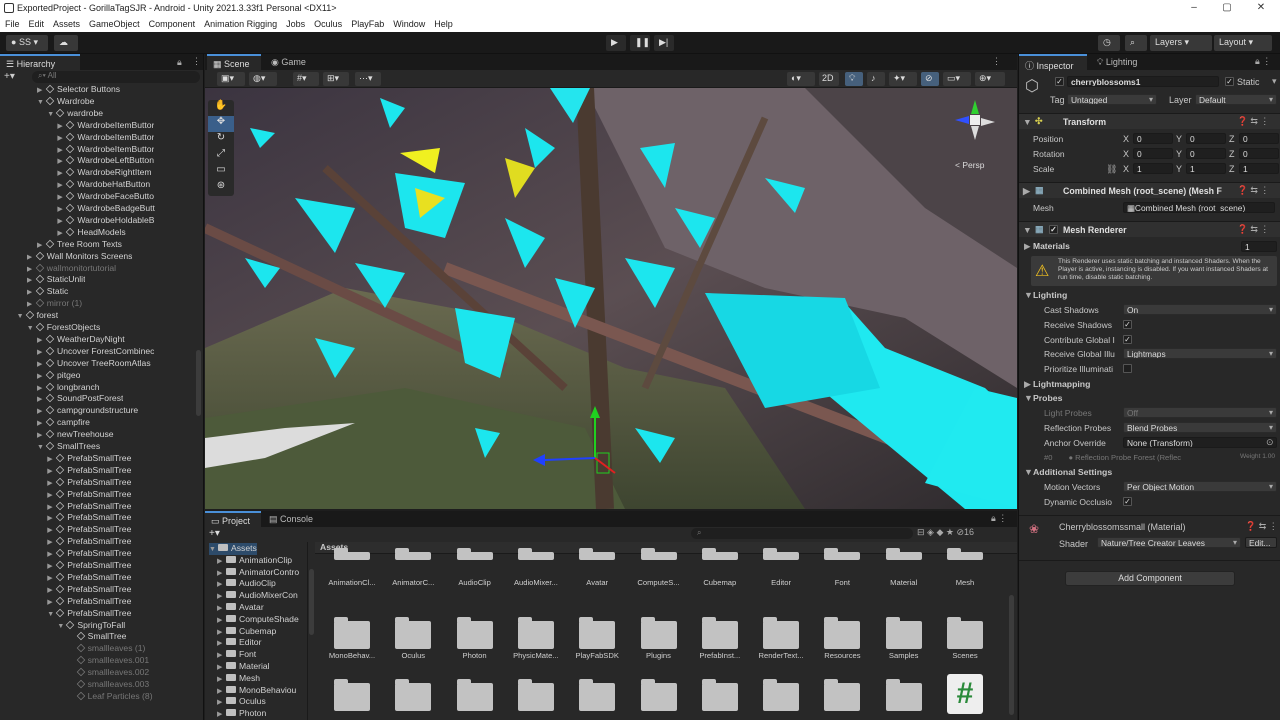 The height and width of the screenshot is (720, 1280). Describe the element at coordinates (233, 519) in the screenshot. I see `tab-project: ▭ Project` at that location.